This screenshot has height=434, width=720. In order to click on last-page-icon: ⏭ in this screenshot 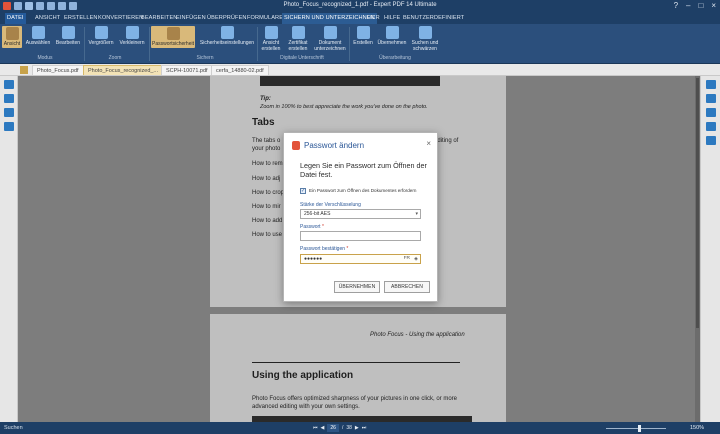, I will do `click(364, 428)`.